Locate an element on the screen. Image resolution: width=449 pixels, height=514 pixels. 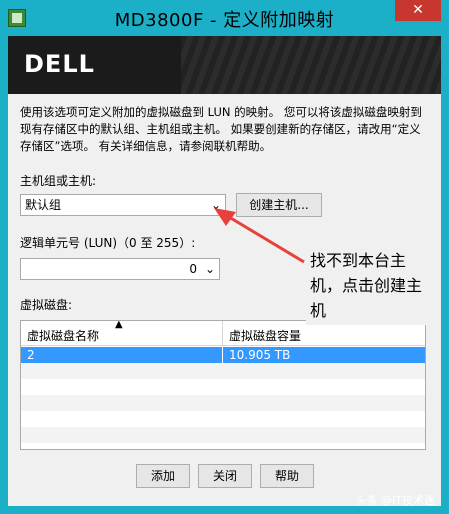
host-selected-value: 默认组 is located at coordinates (43, 205).